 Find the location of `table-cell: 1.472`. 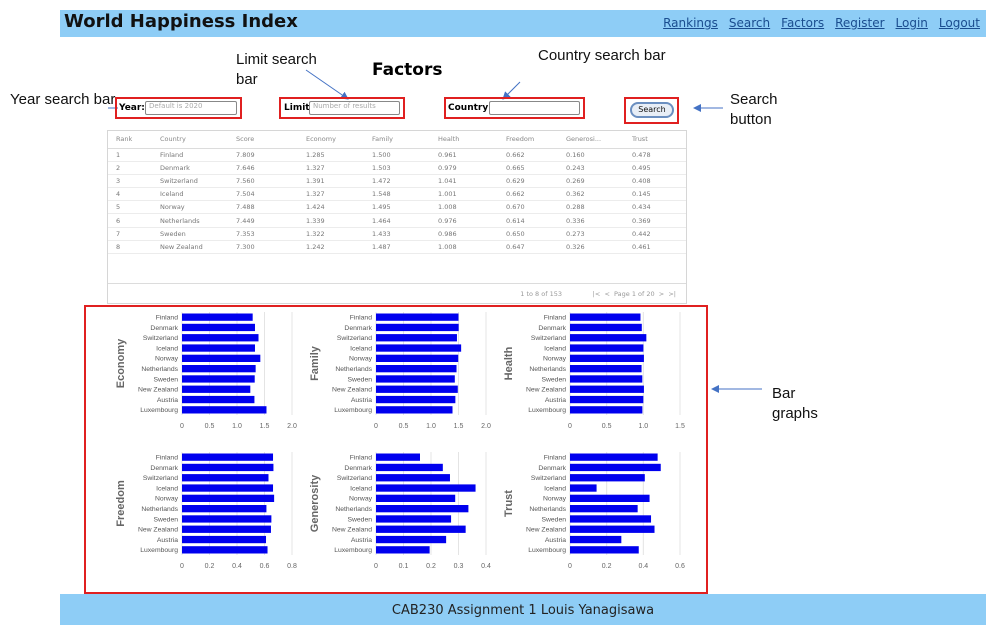

table-cell: 1.472 is located at coordinates (397, 181).